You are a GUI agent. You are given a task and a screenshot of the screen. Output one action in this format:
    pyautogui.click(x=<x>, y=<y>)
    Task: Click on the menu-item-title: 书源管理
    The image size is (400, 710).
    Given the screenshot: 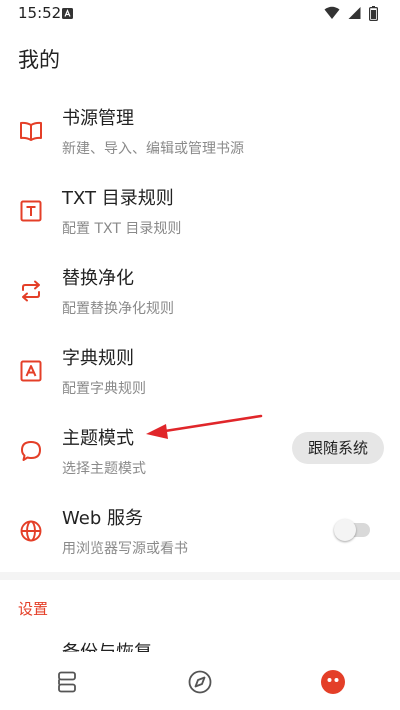 What is the action you would take?
    pyautogui.click(x=98, y=118)
    